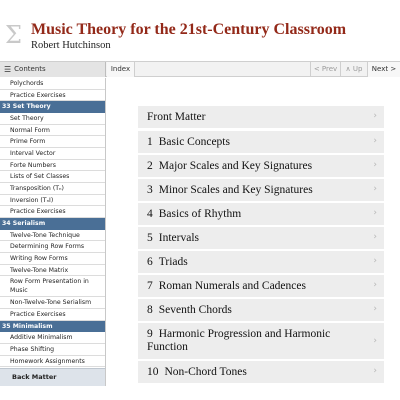 This screenshot has height=400, width=400. I want to click on chapter-row: 8 Seventh Chords ›, so click(261, 310).